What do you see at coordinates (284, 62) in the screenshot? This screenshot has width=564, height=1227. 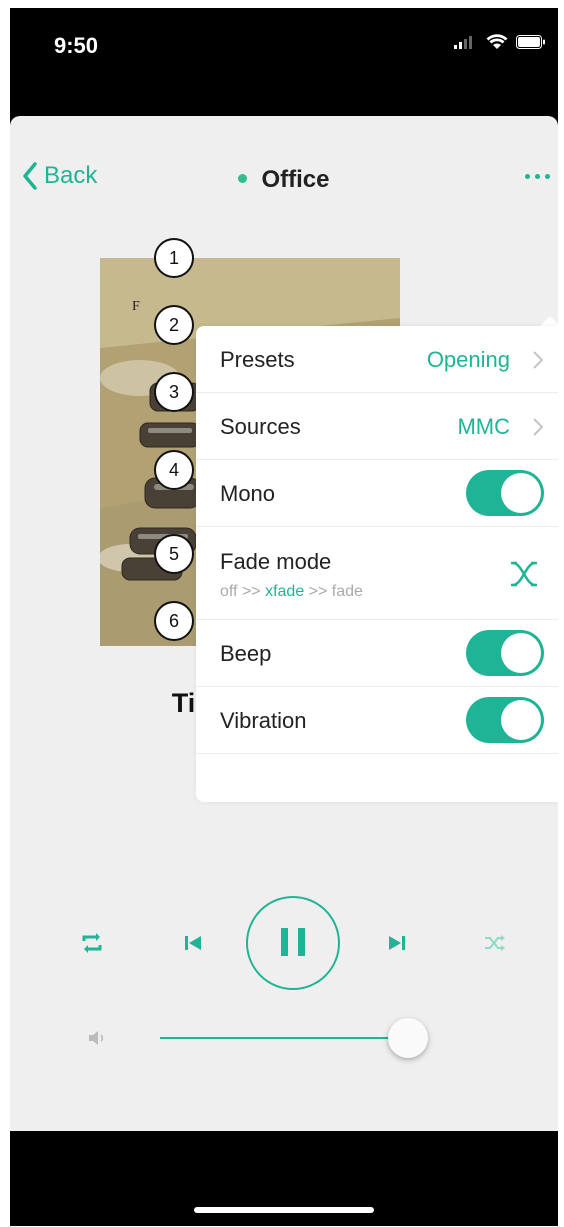 I see `status-bar: 9:50` at bounding box center [284, 62].